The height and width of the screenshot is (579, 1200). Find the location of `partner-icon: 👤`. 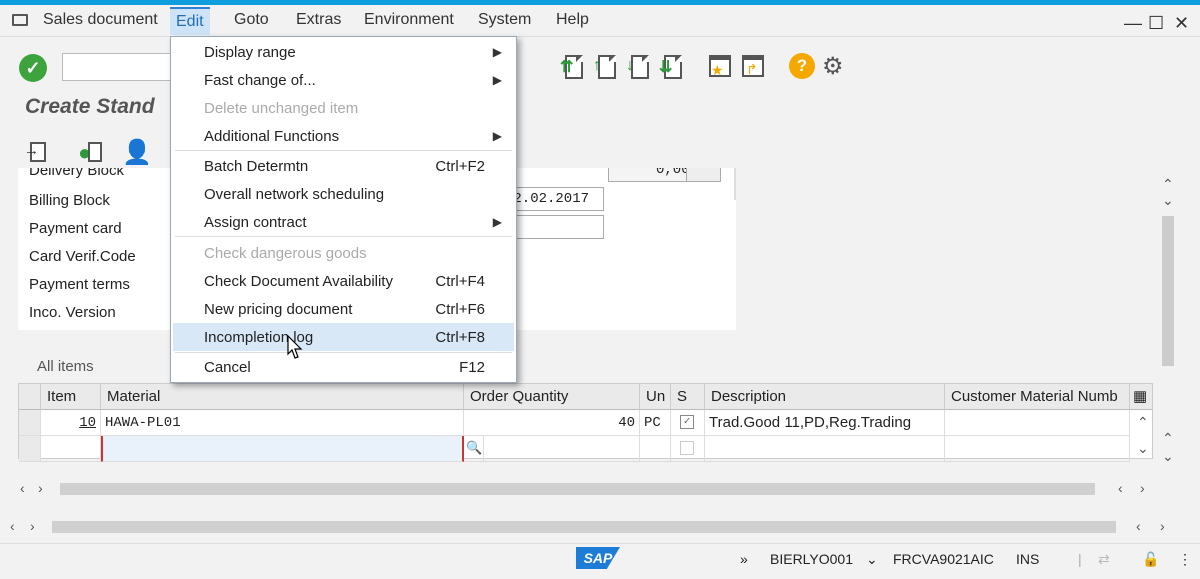

partner-icon: 👤 is located at coordinates (135, 152).